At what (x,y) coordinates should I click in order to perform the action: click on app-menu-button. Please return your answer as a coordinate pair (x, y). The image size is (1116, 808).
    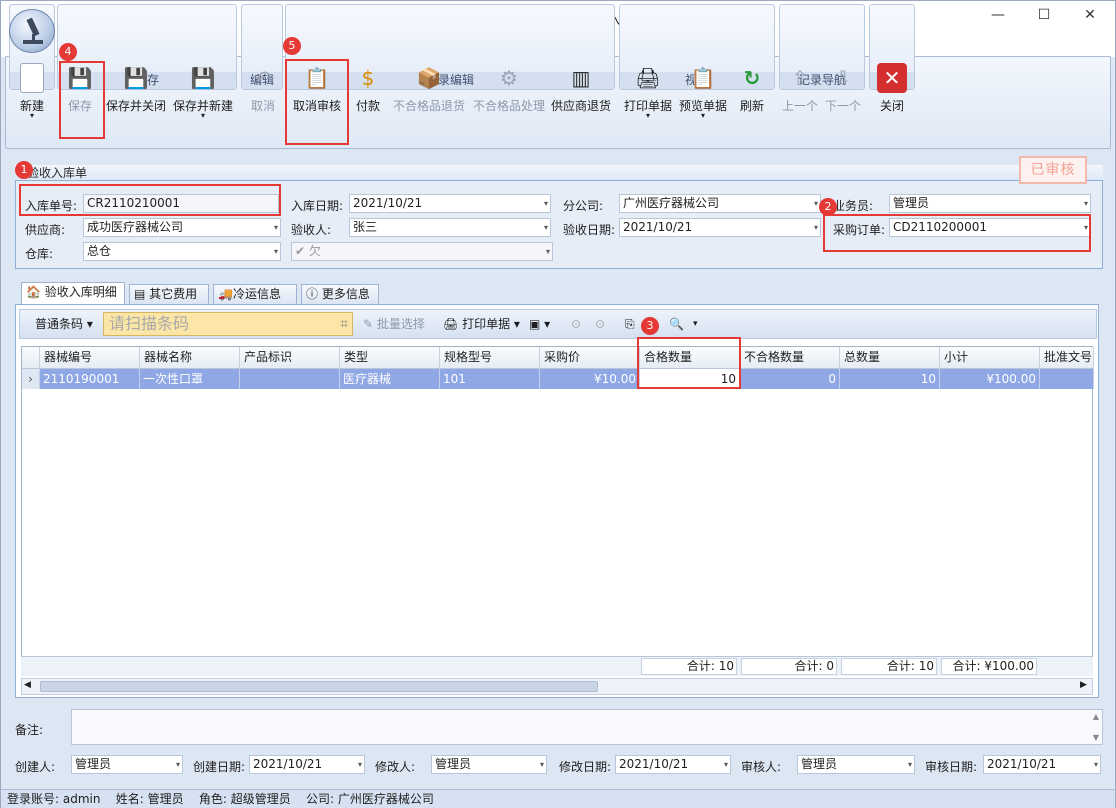
    Looking at the image, I should click on (32, 31).